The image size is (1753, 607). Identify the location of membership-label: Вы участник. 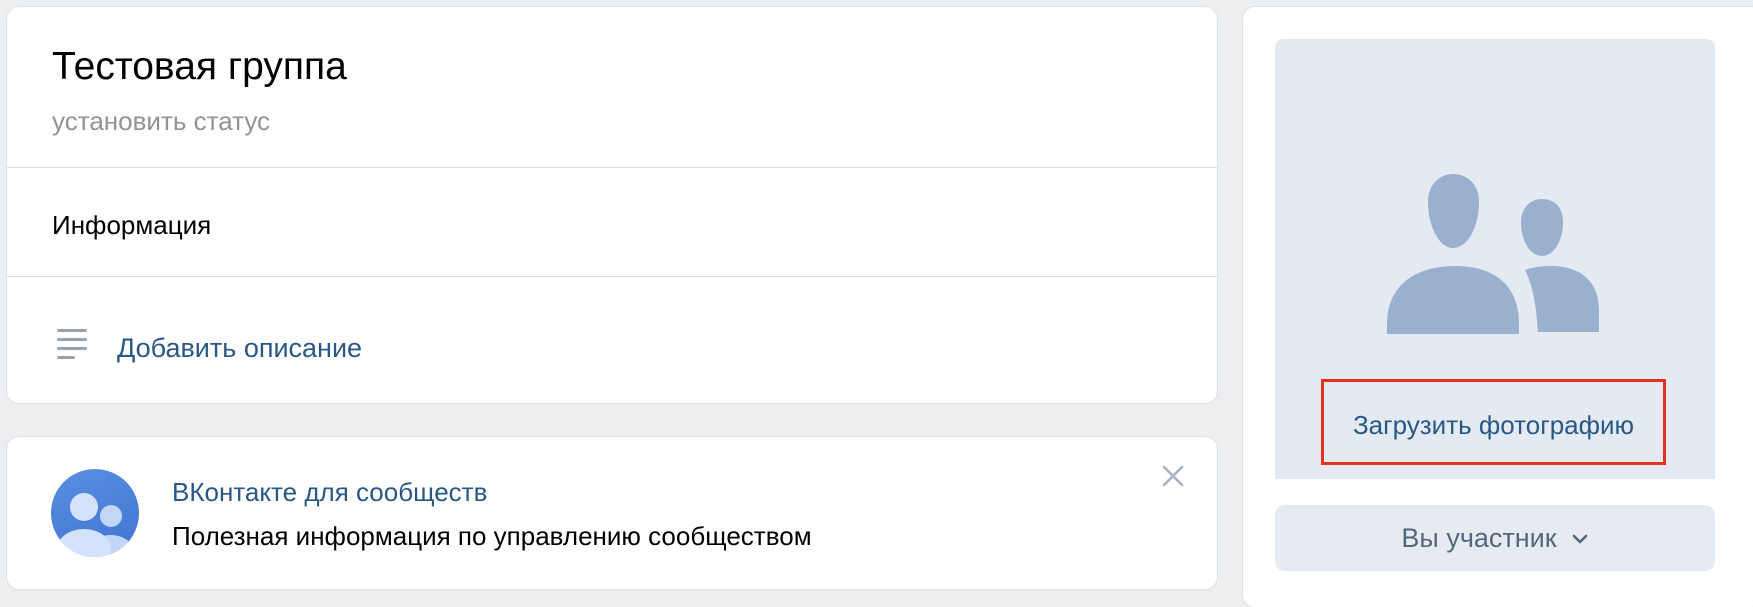
(1479, 537).